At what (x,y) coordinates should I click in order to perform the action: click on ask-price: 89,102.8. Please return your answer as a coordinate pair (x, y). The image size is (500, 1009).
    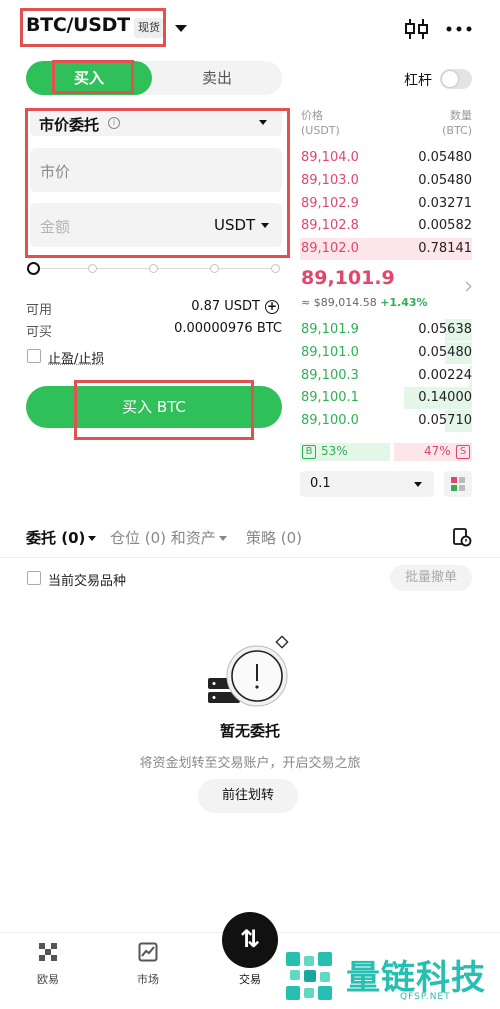
    Looking at the image, I should click on (330, 226).